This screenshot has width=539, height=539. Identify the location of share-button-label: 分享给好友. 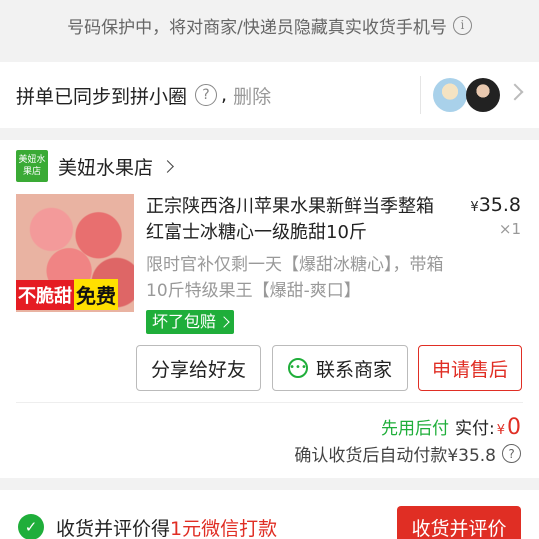
(198, 369).